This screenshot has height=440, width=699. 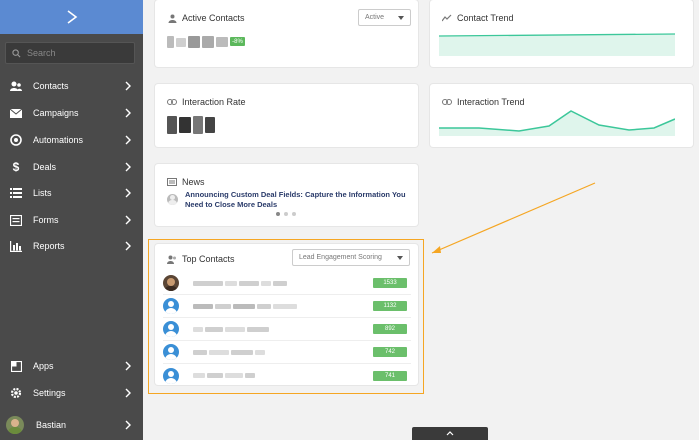 I want to click on sidebar-item-label: Settings, so click(x=49, y=393).